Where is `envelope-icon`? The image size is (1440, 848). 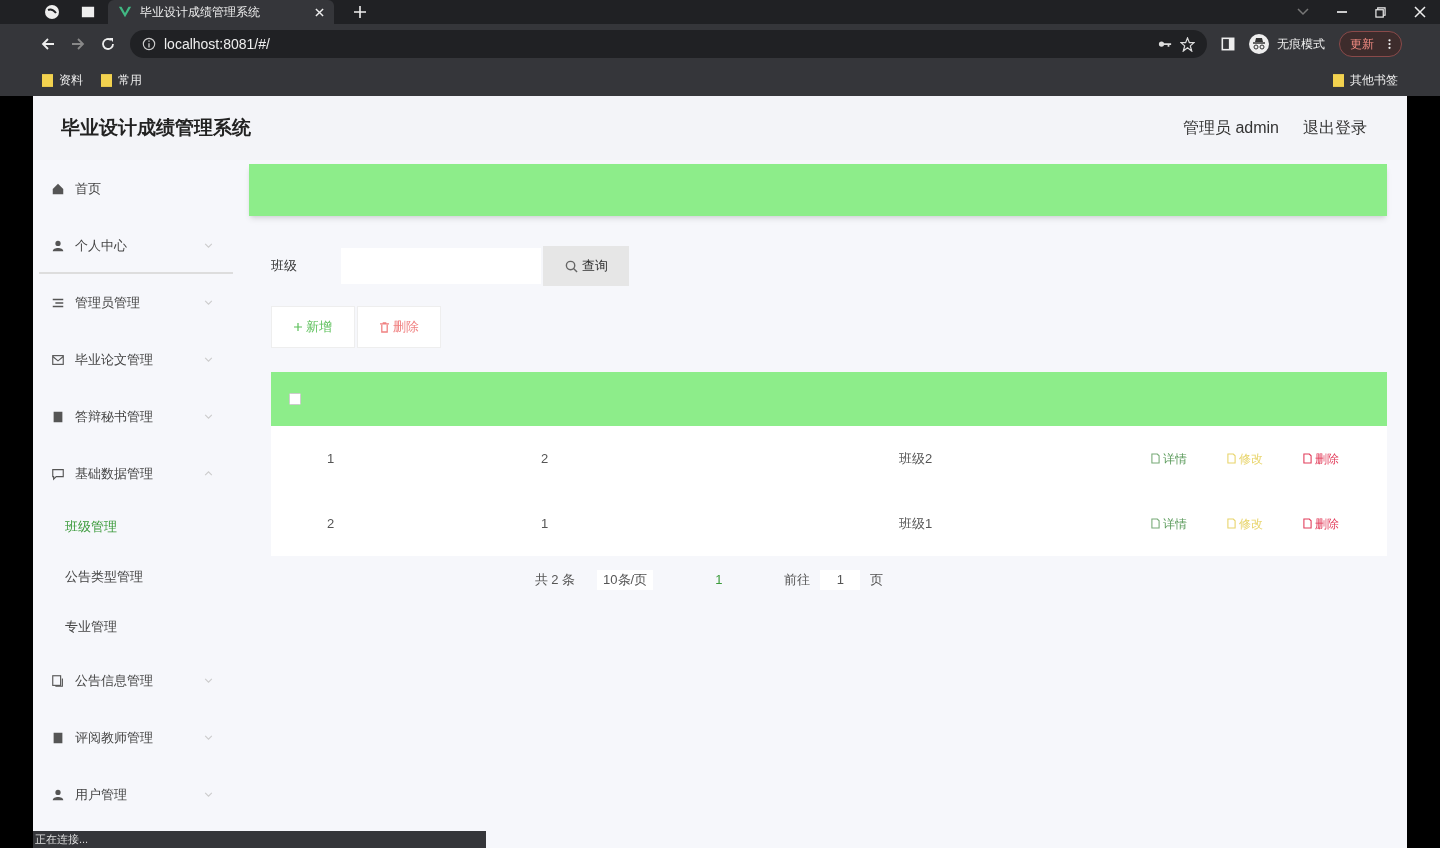
envelope-icon is located at coordinates (58, 359).